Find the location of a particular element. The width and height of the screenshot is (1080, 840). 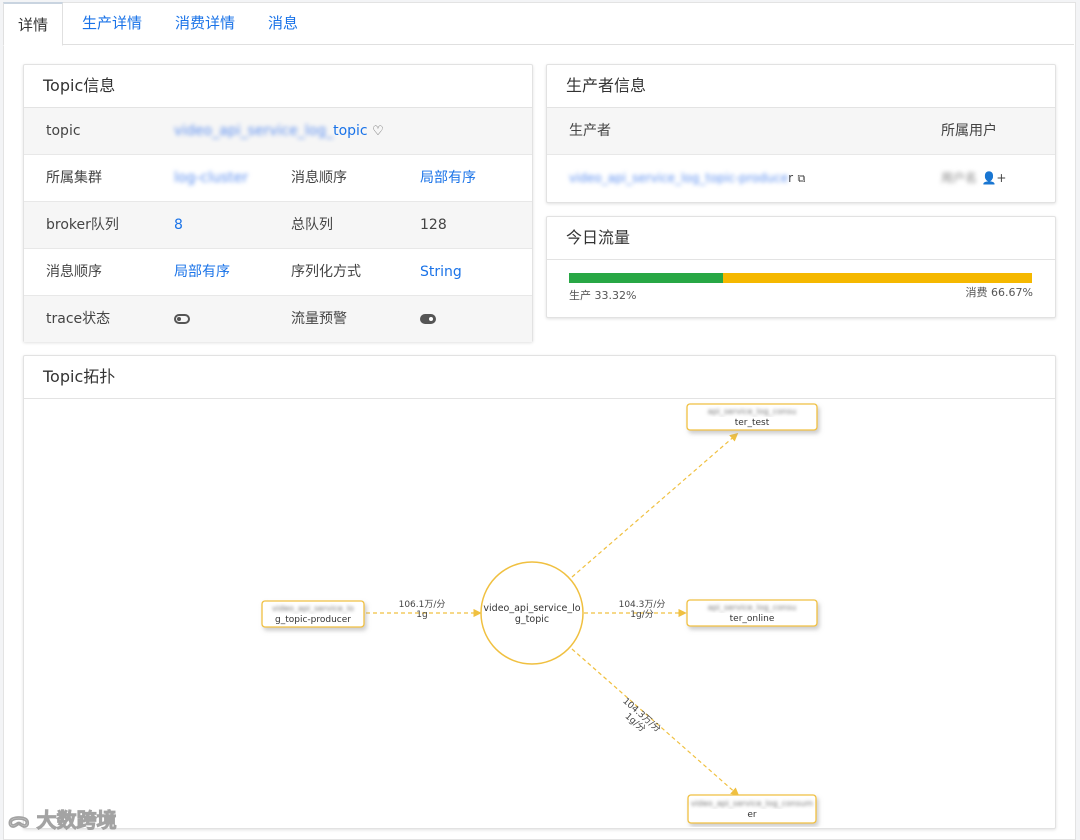

toggle-on-icon is located at coordinates (428, 319).